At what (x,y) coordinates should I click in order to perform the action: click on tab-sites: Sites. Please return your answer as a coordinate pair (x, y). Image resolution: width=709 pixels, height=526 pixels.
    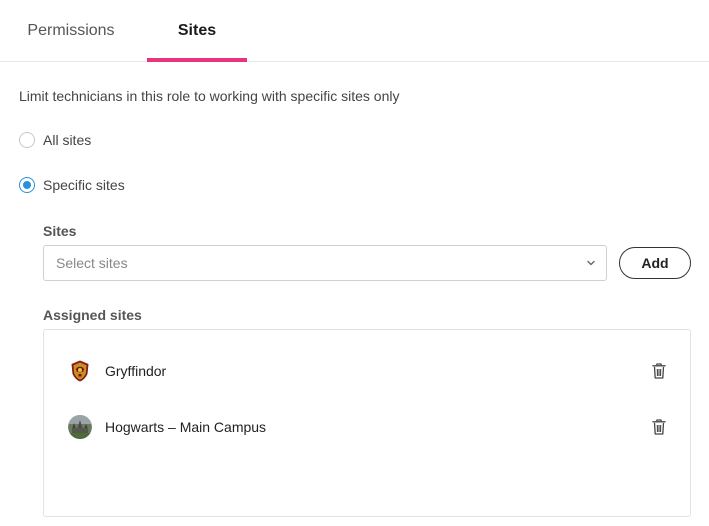
    Looking at the image, I should click on (197, 31).